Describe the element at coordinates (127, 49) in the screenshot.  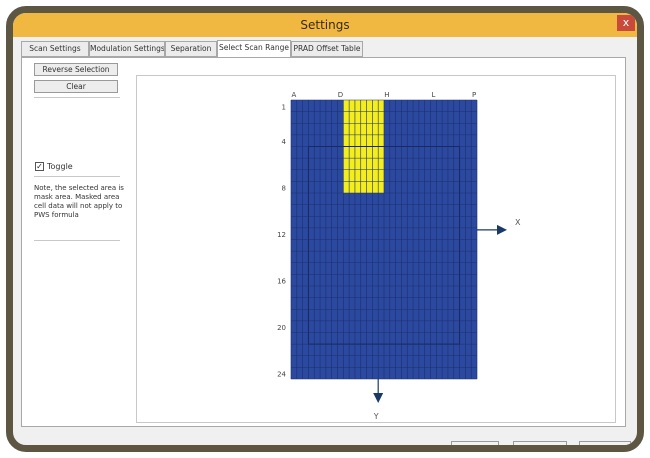
I see `tab-modulation-settings: Modulation Settings` at that location.